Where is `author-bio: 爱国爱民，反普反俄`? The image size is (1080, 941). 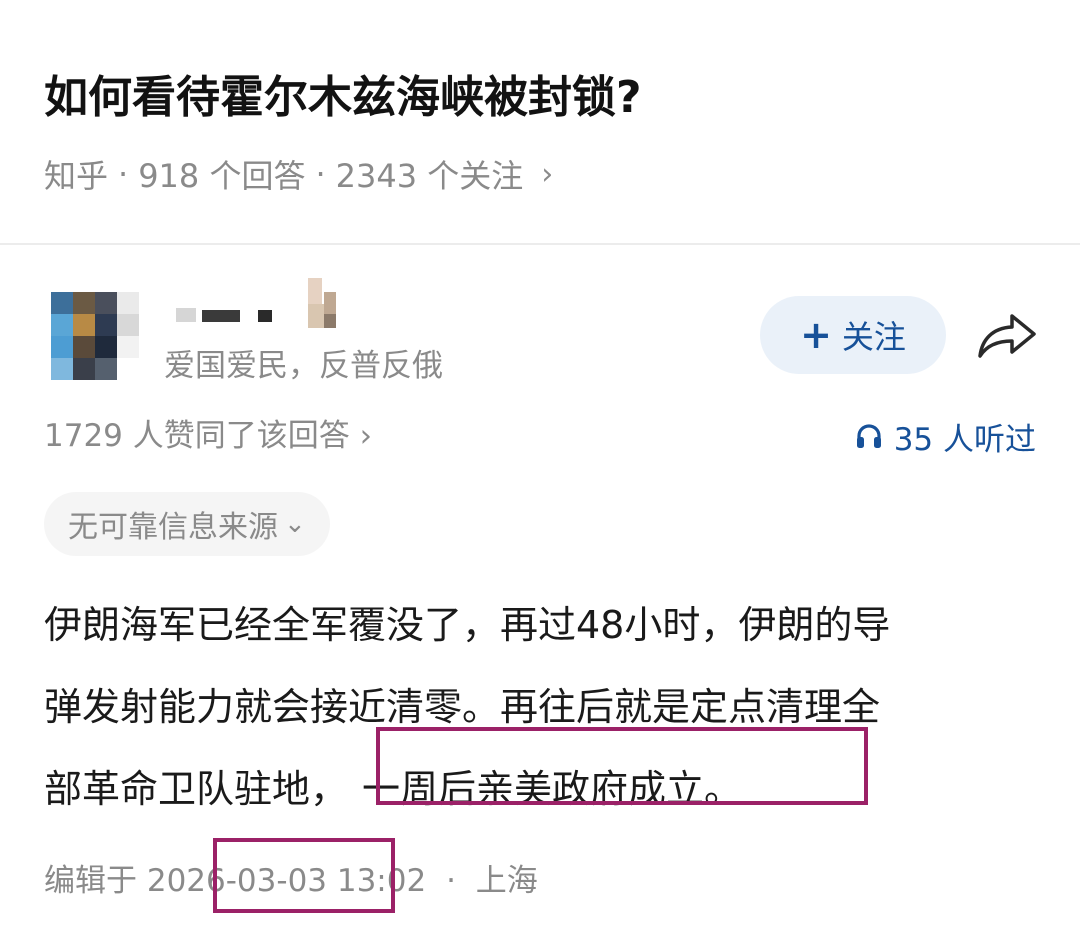 author-bio: 爱国爱民，反普反俄 is located at coordinates (303, 366).